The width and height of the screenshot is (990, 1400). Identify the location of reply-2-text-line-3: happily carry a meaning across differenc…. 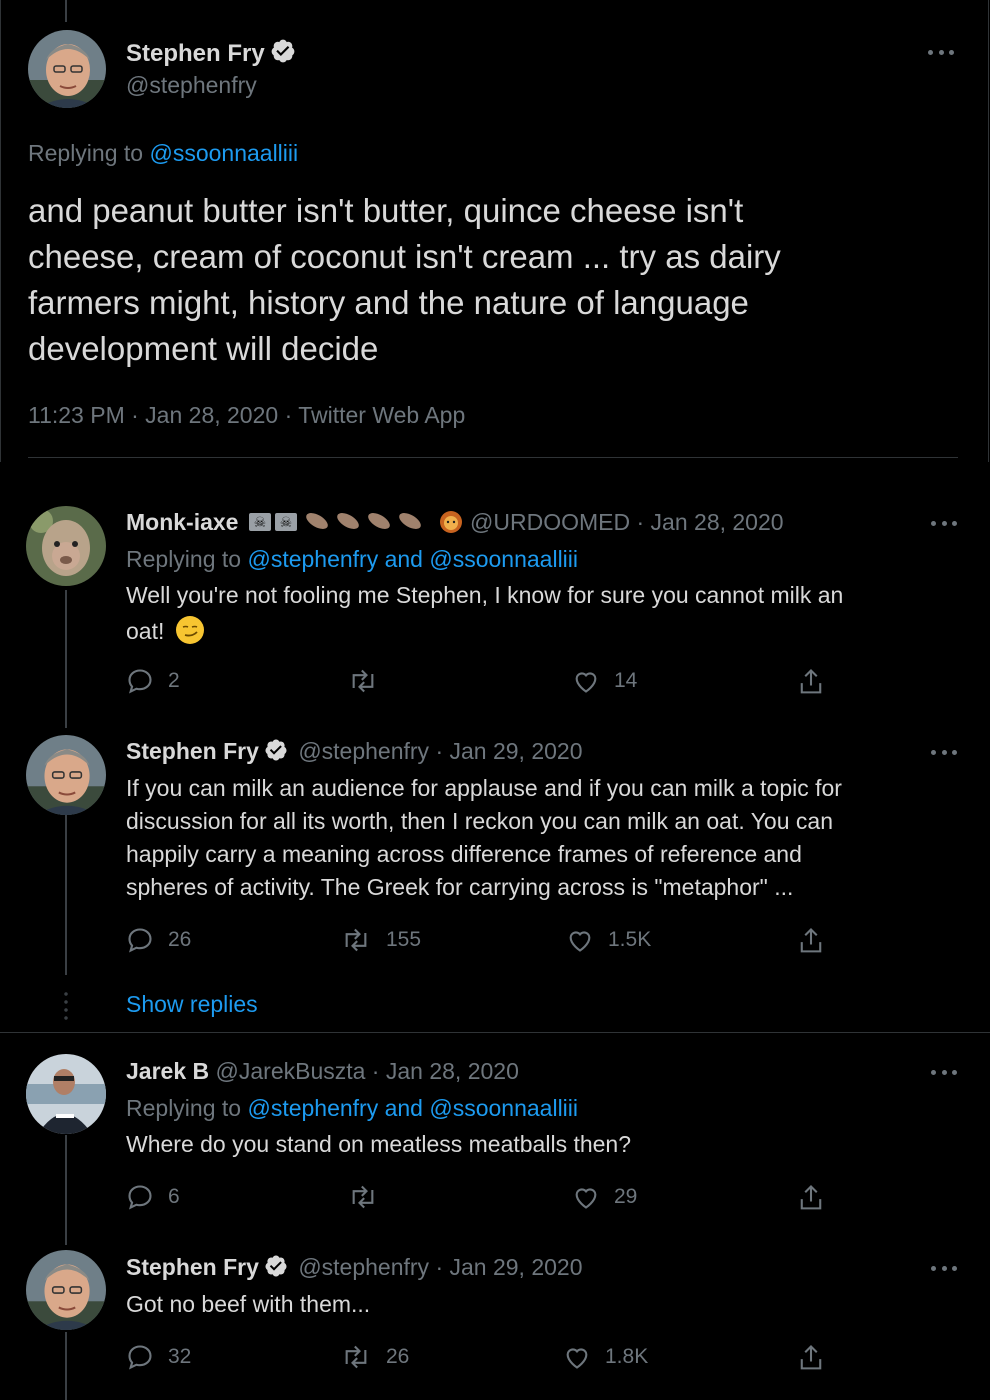
(464, 854).